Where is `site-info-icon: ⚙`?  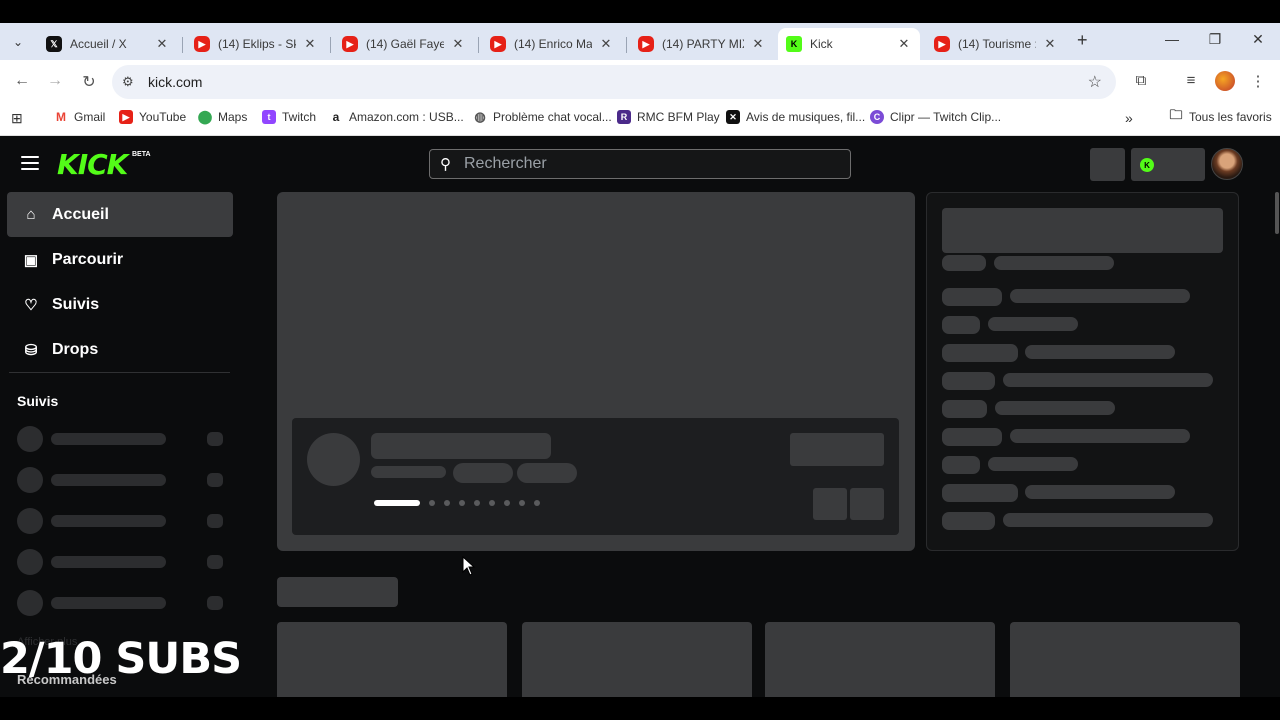
site-info-icon: ⚙ is located at coordinates (128, 82).